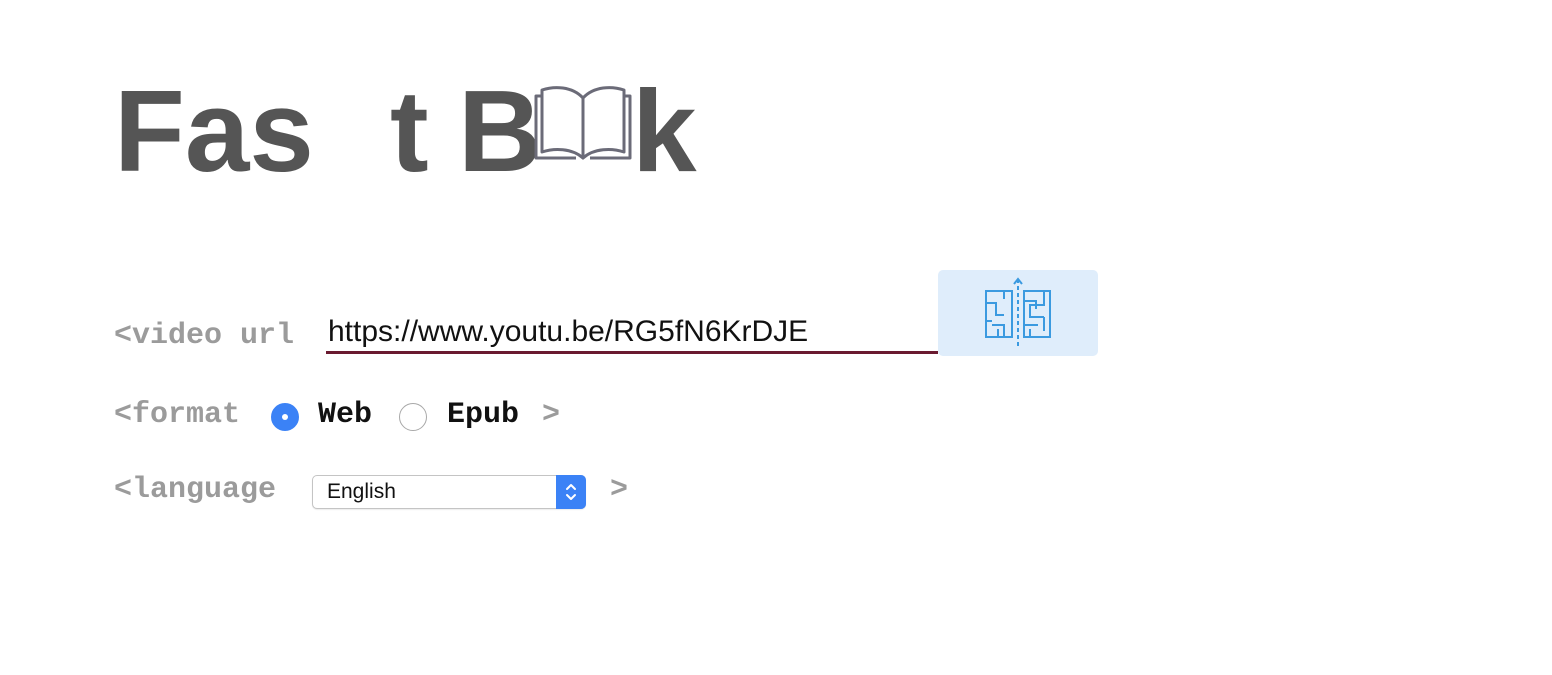  What do you see at coordinates (664, 131) in the screenshot?
I see `logo-text-k: k` at bounding box center [664, 131].